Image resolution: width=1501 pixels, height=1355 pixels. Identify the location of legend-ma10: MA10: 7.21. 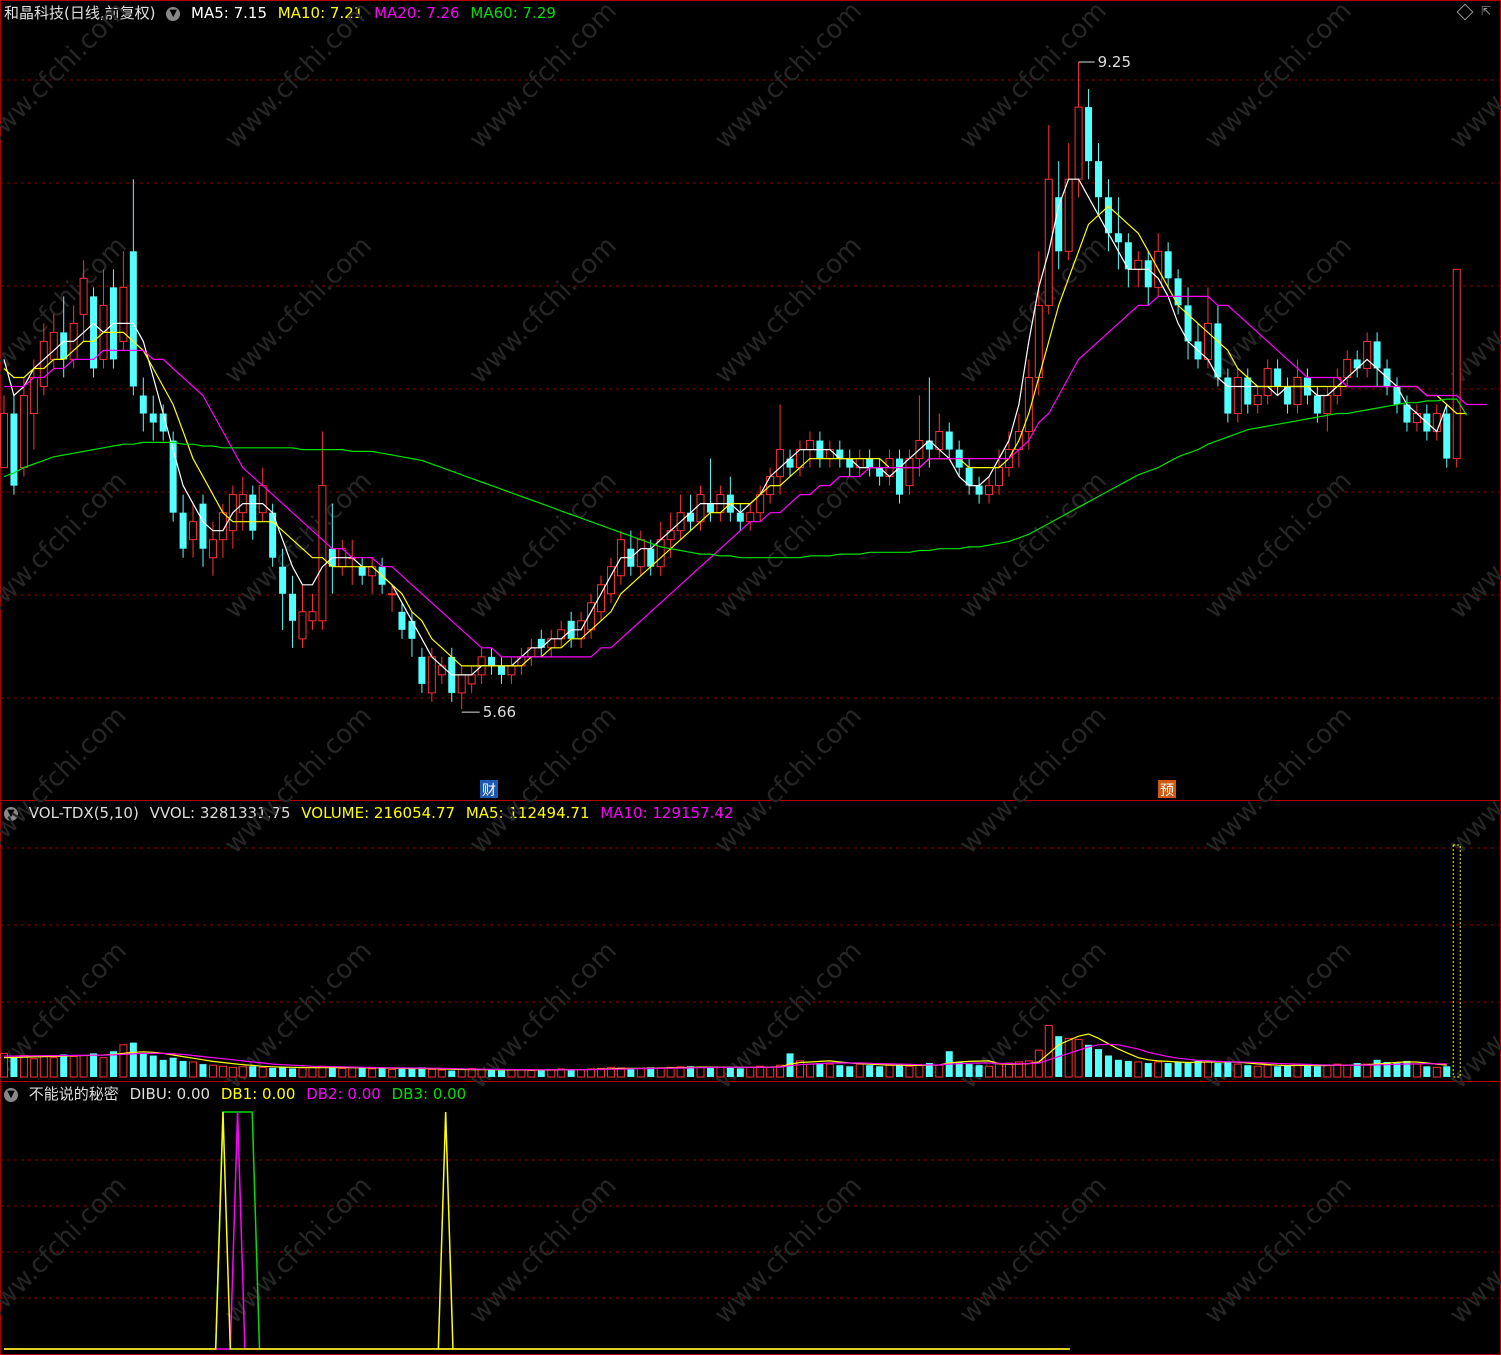
(320, 13).